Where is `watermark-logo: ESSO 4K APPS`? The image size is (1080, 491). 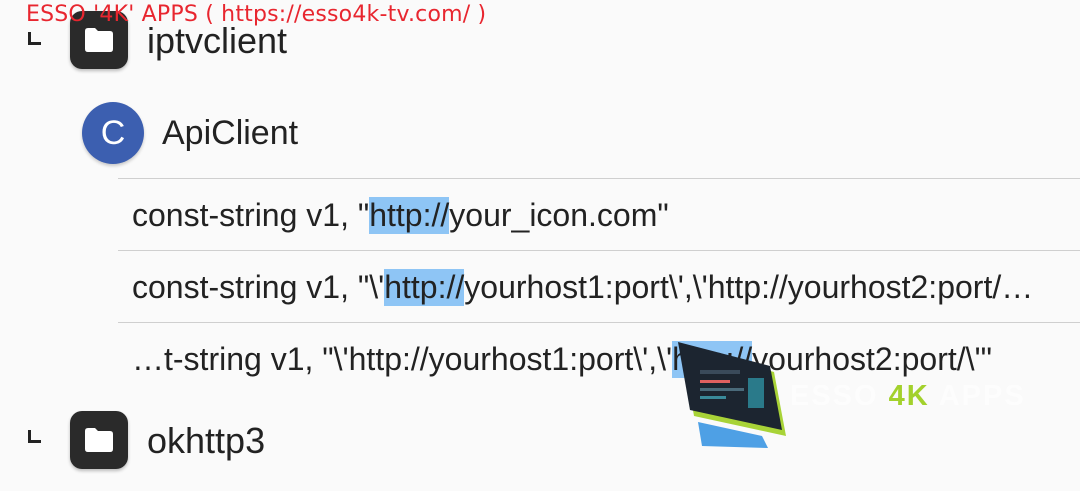 watermark-logo: ESSO 4K APPS is located at coordinates (851, 396).